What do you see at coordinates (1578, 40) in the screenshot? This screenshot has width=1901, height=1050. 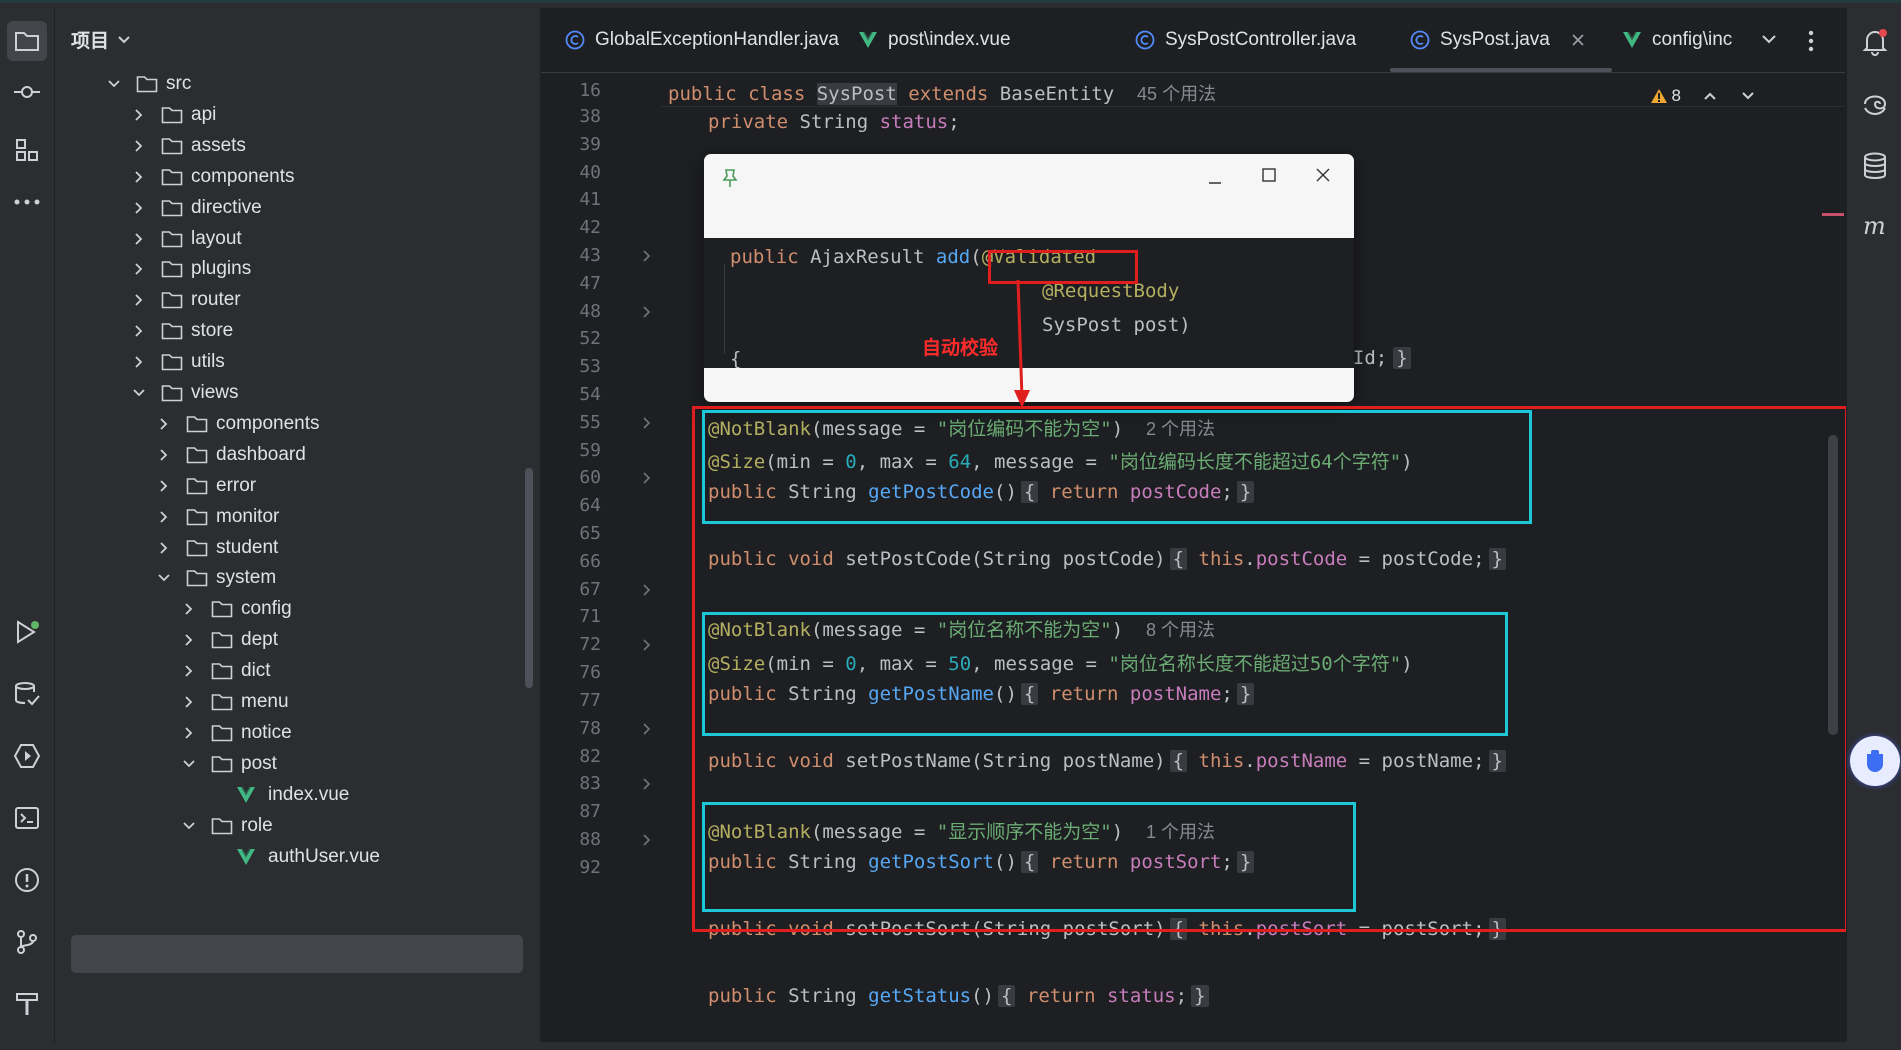 I see `close-tab-icon` at bounding box center [1578, 40].